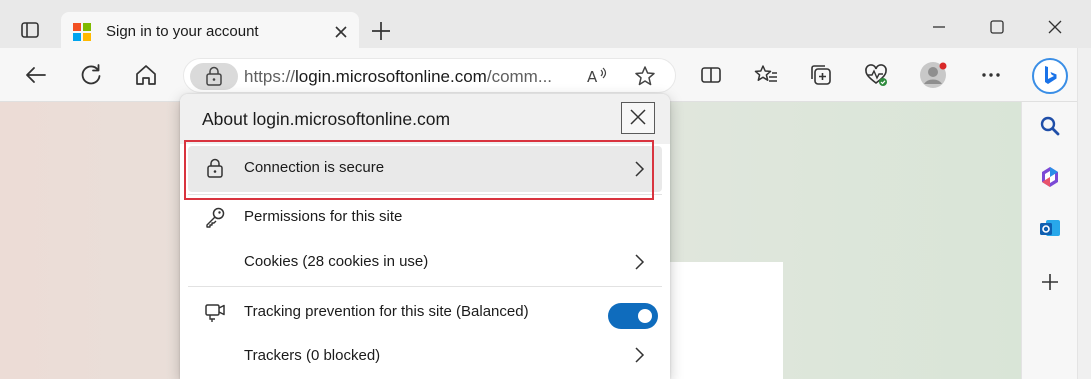  I want to click on collections-button, so click(821, 75).